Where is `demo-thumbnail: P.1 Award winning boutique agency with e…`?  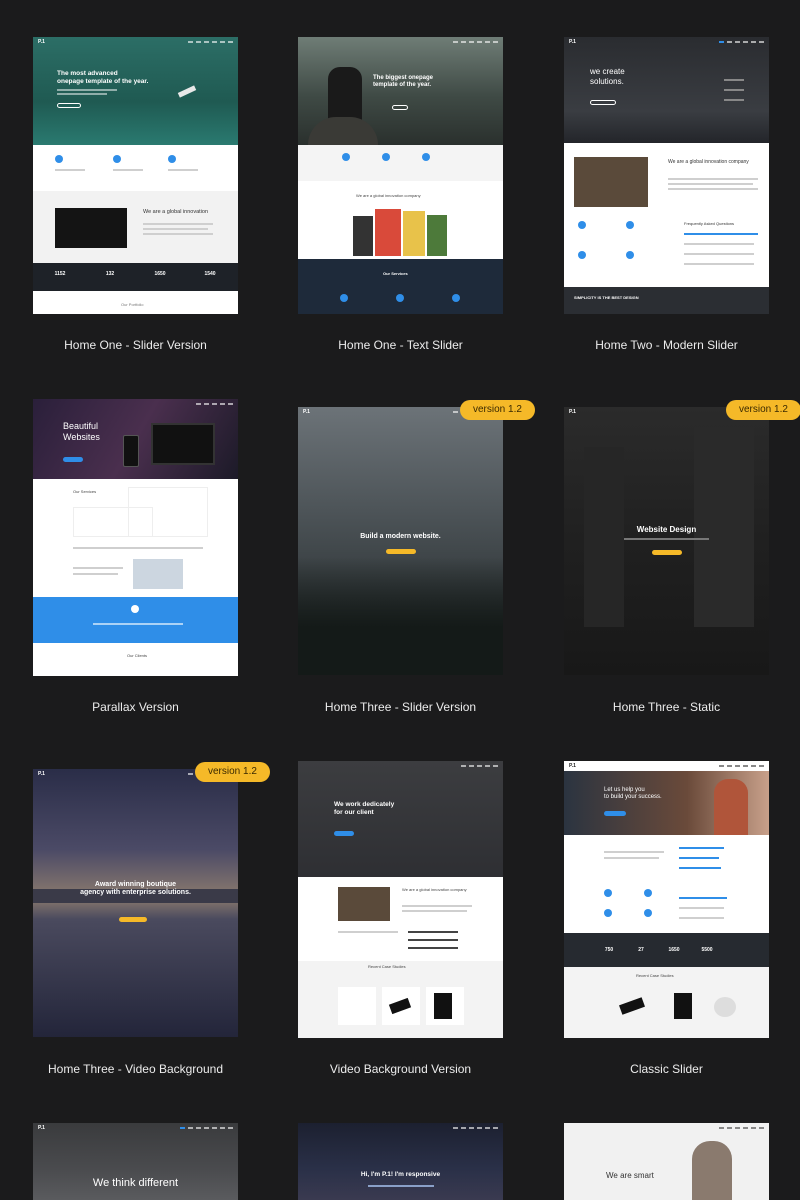
demo-thumbnail: P.1 Award winning boutique agency with e… is located at coordinates (135, 903).